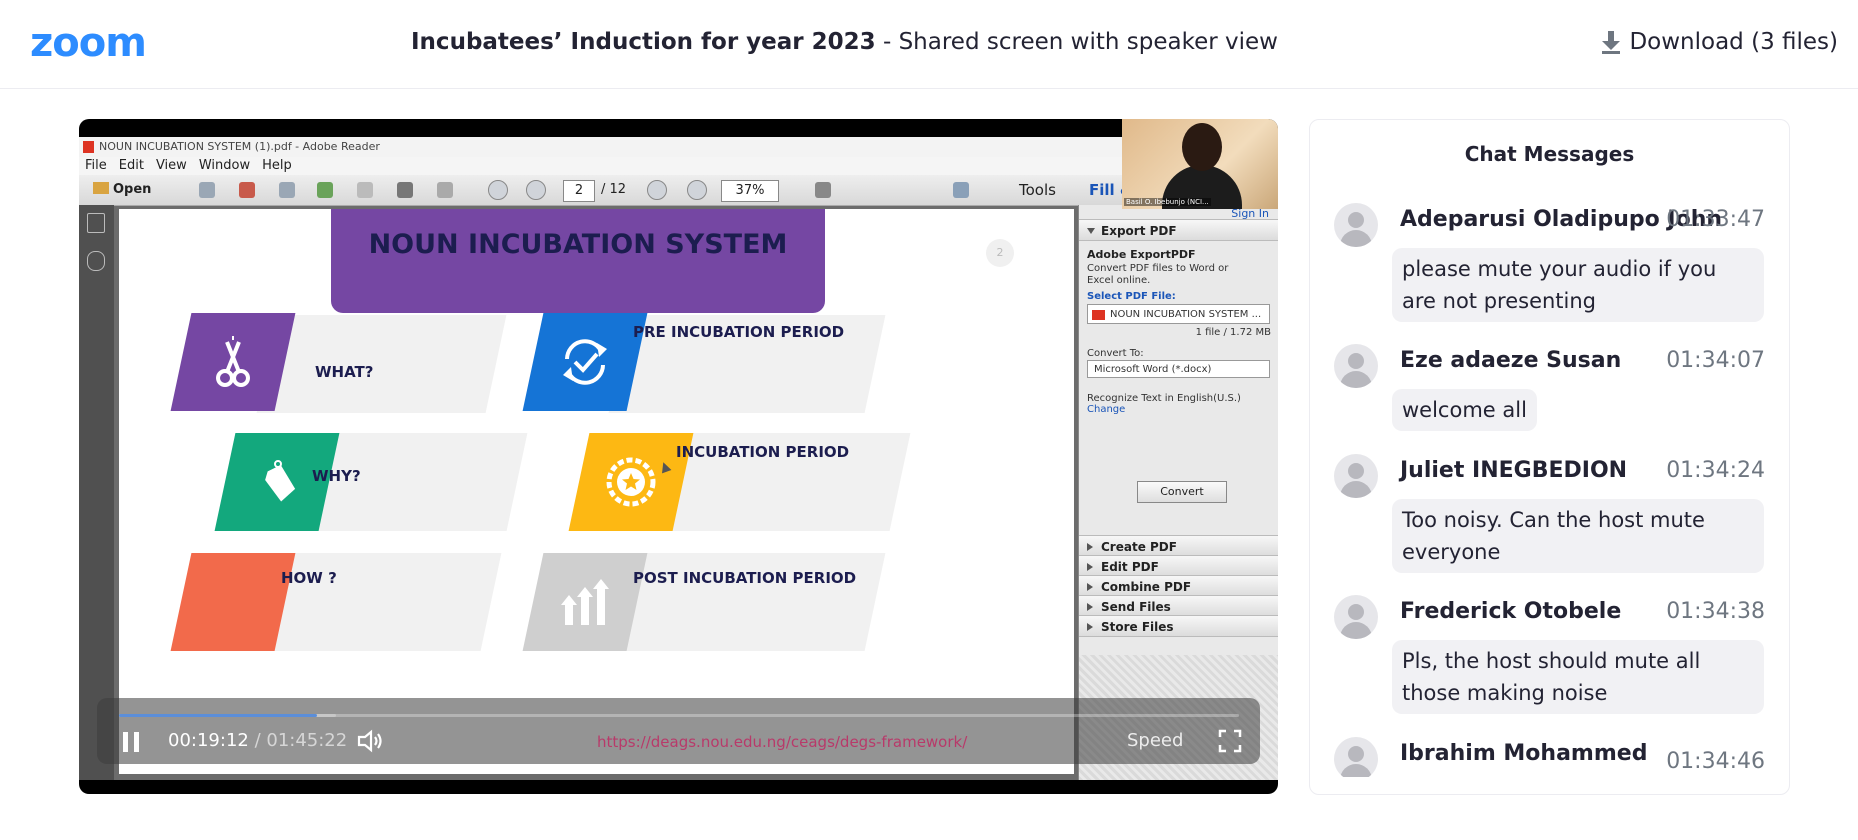 This screenshot has height=840, width=1858. What do you see at coordinates (1464, 410) in the screenshot?
I see `chat-bubble: welcome all` at bounding box center [1464, 410].